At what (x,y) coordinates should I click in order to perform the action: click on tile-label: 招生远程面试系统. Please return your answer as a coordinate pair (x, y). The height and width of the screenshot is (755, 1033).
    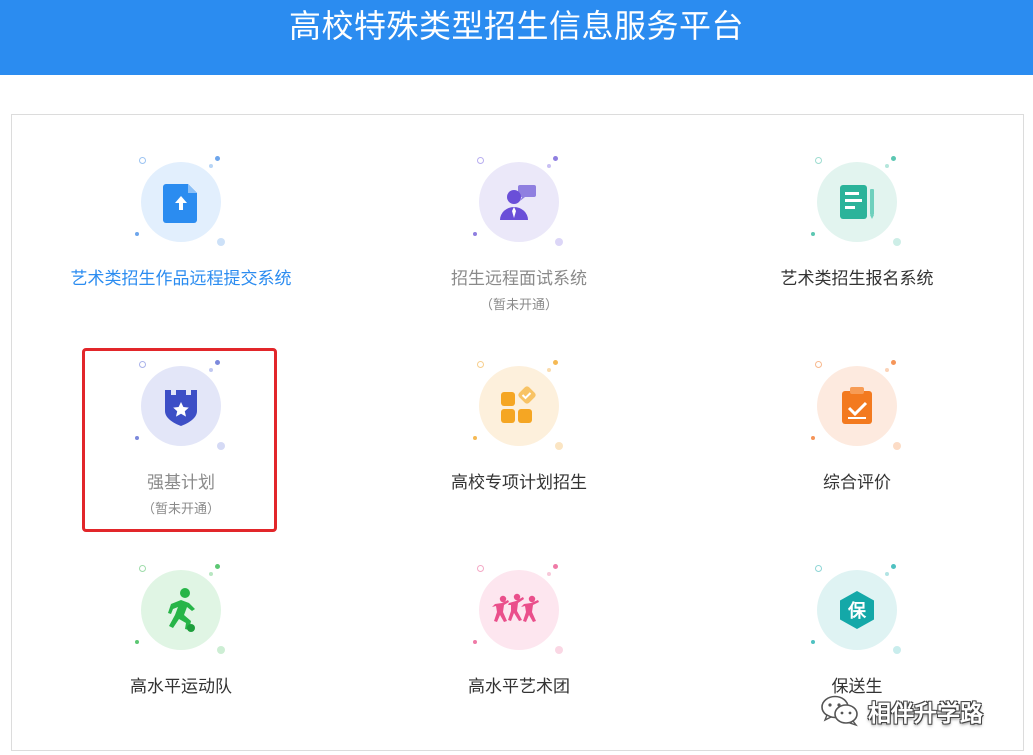
    Looking at the image, I should click on (519, 279).